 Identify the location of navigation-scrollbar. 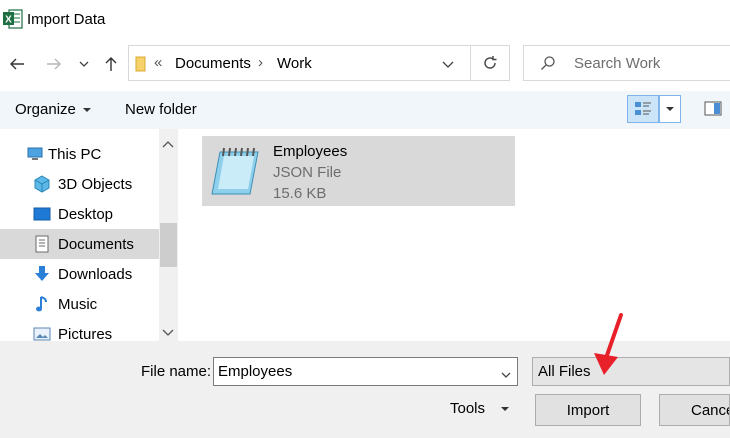
(168, 235).